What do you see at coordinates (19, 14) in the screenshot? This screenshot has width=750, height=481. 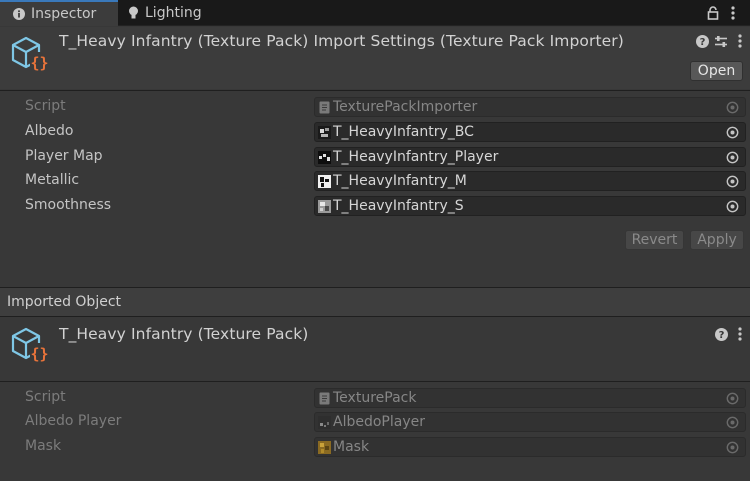 I see `info-icon` at bounding box center [19, 14].